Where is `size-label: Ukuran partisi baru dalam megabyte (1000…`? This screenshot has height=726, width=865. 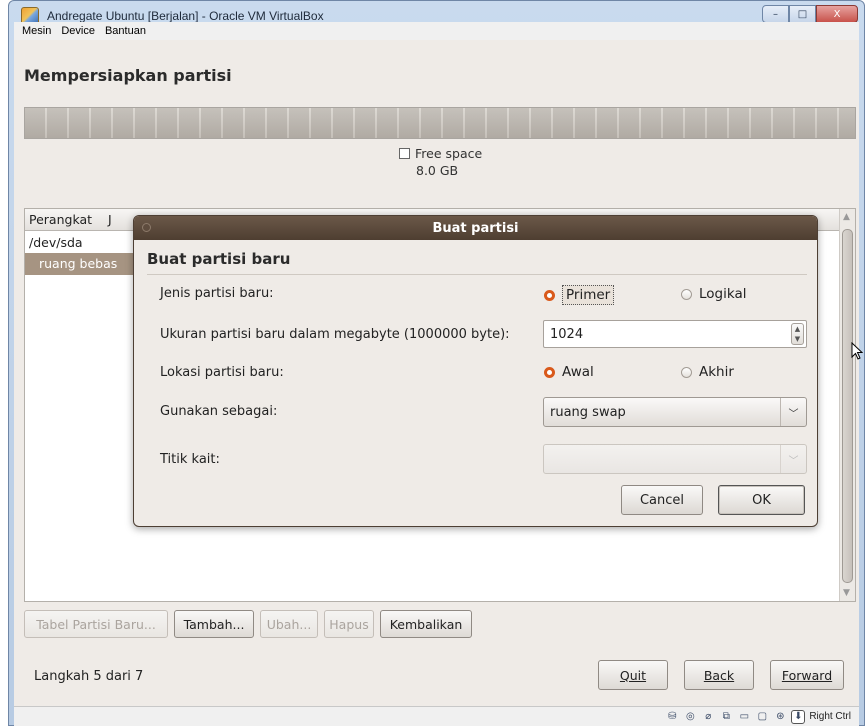
size-label: Ukuran partisi baru dalam megabyte (1000… is located at coordinates (335, 334).